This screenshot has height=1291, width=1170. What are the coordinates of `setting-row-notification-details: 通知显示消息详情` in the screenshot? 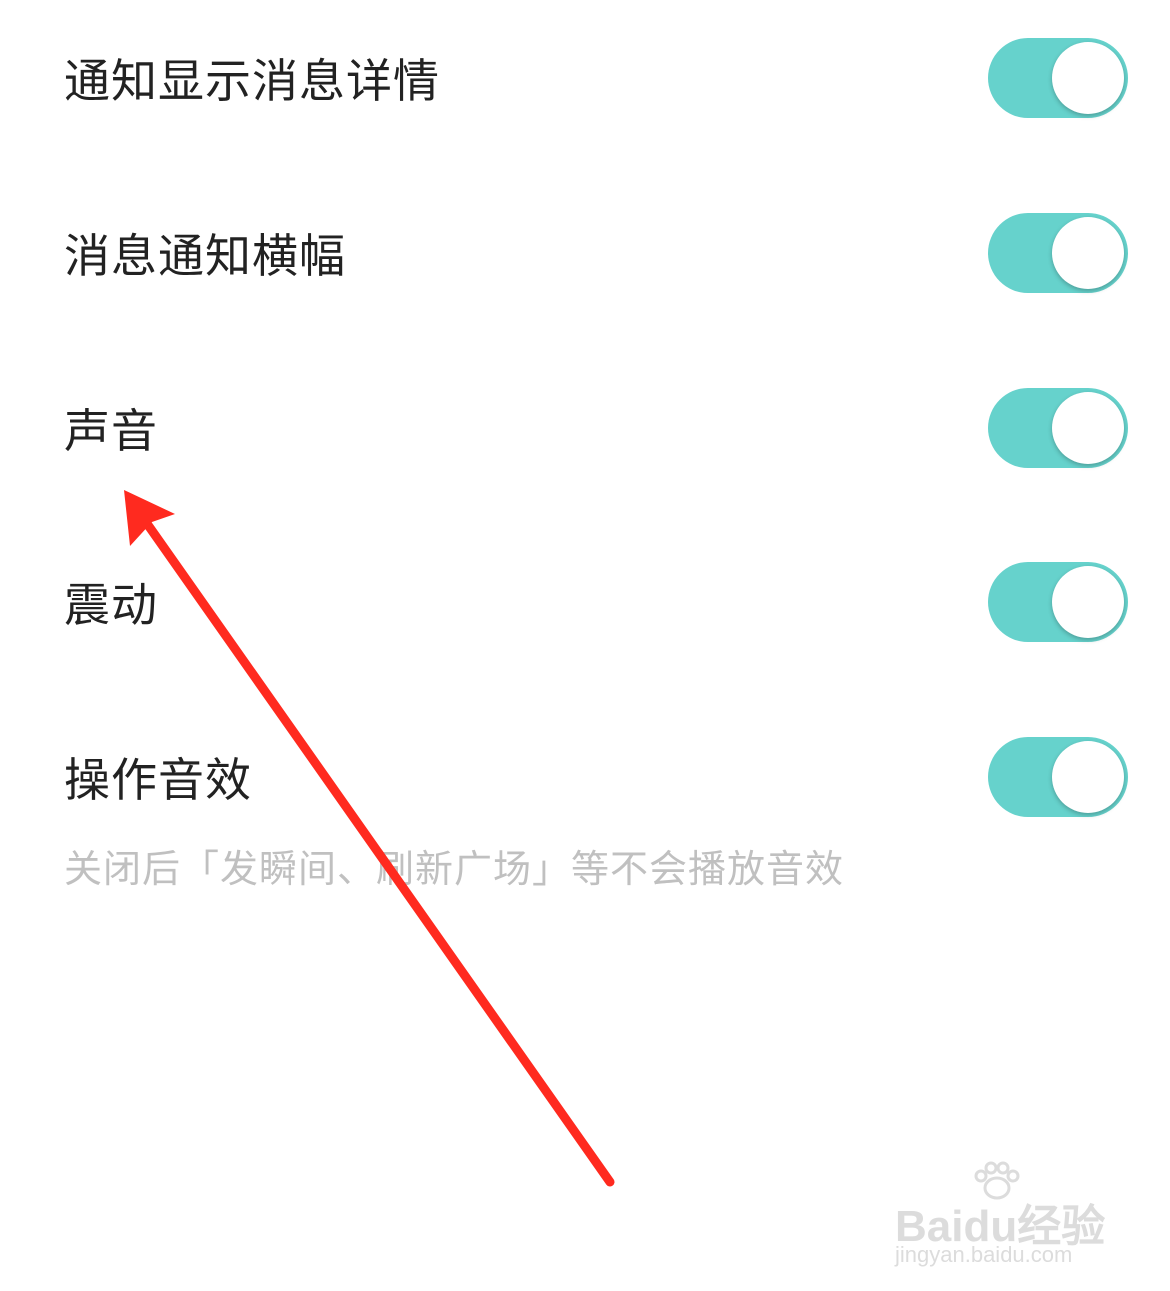 It's located at (585, 78).